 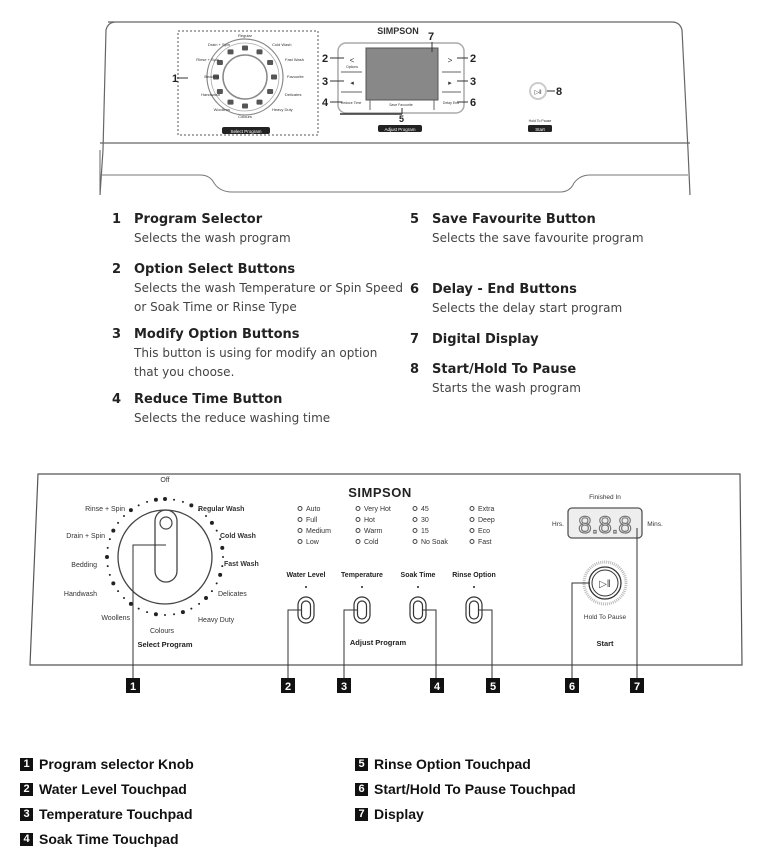 What do you see at coordinates (604, 525) in the screenshot?
I see `display-digits: 8.8.8` at bounding box center [604, 525].